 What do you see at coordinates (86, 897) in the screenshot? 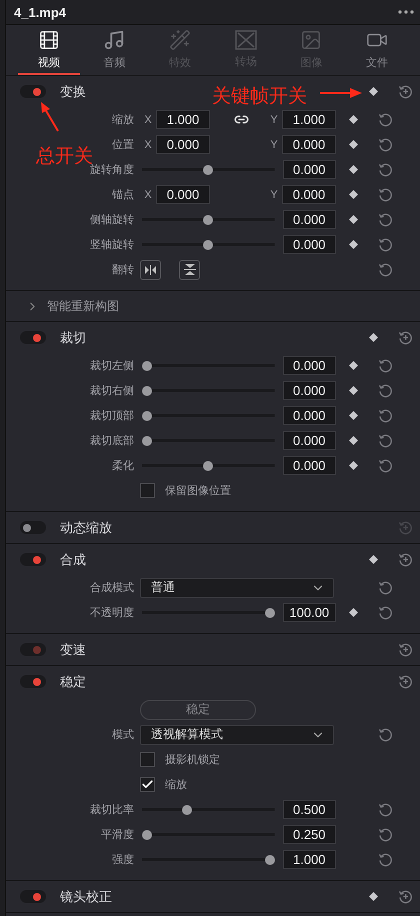
I see `section-title: 镜头校正` at bounding box center [86, 897].